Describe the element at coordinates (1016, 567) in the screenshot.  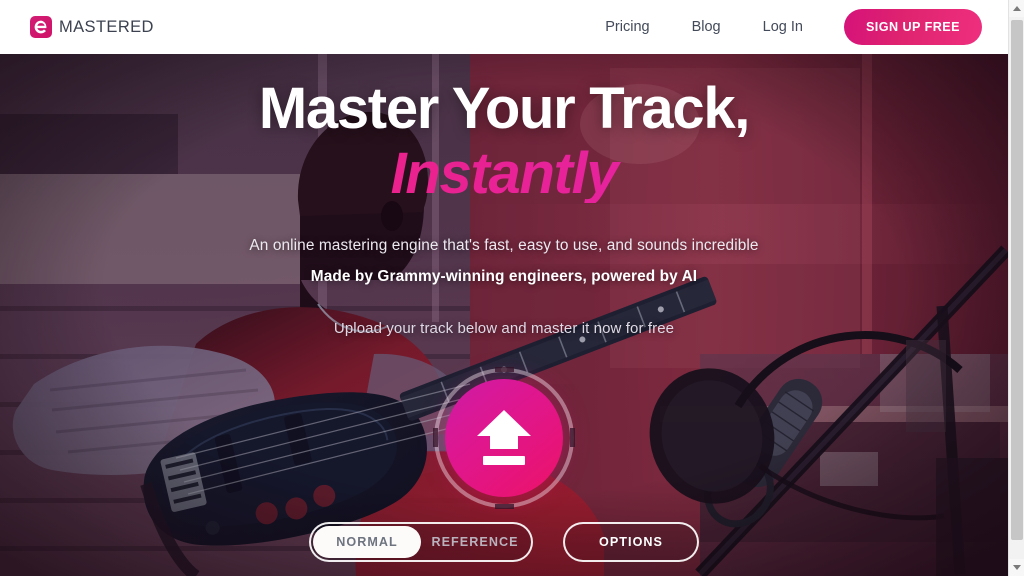
I see `scroll-down-arrow-icon` at that location.